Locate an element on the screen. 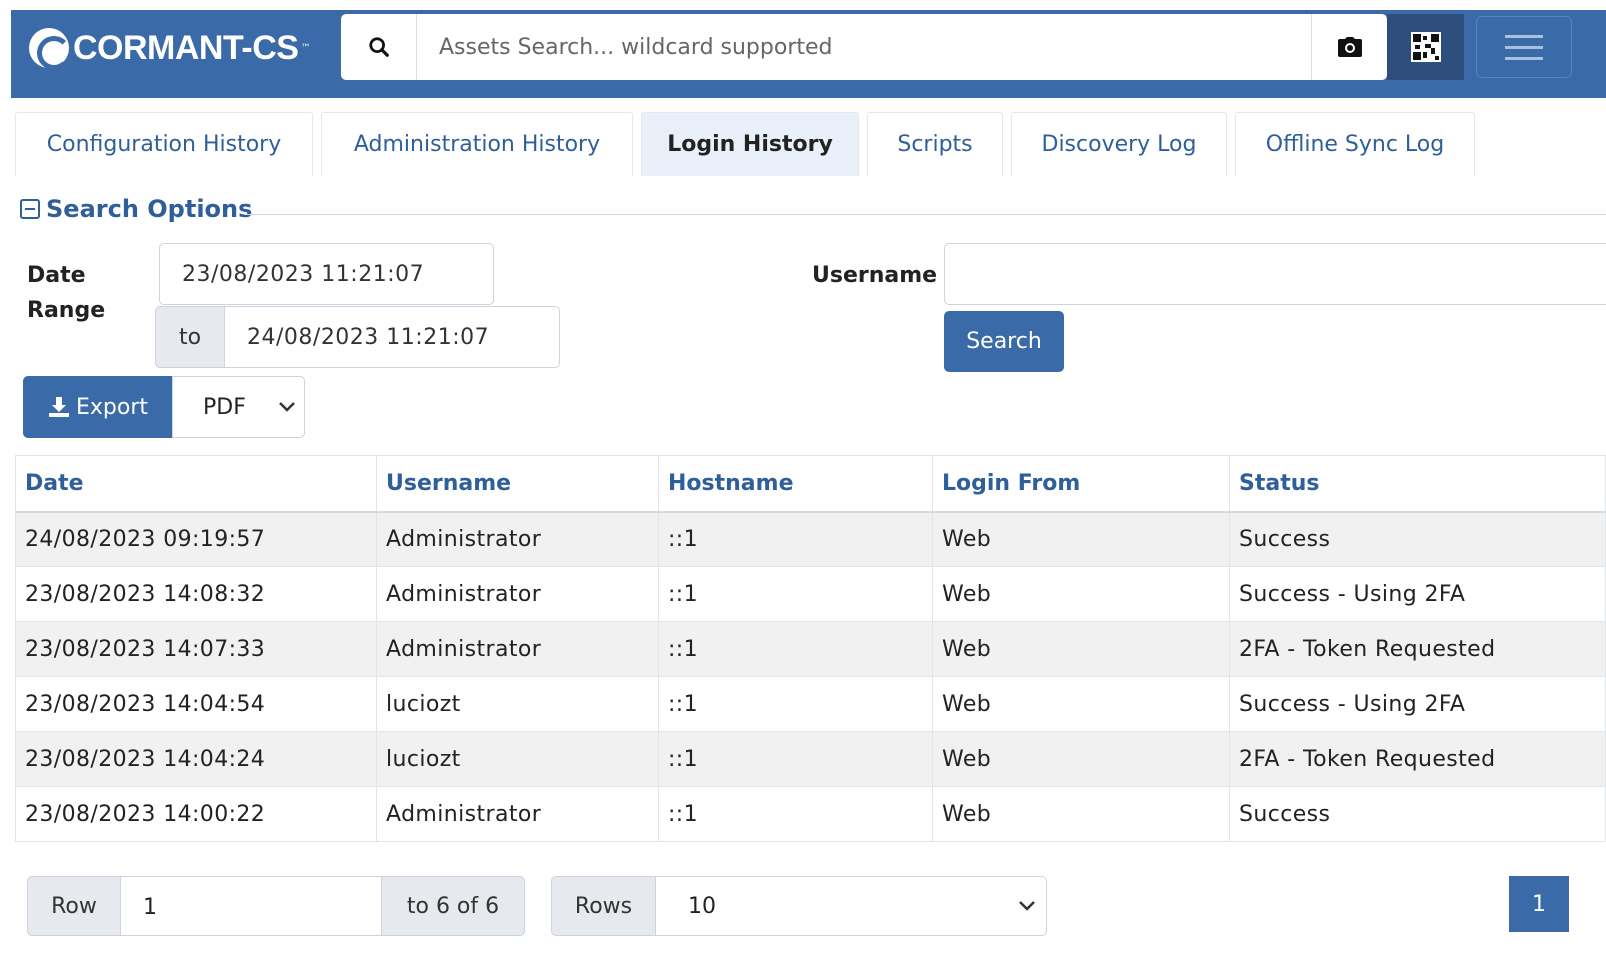 The width and height of the screenshot is (1606, 954). logo: CORMANT-CS ™ is located at coordinates (170, 49).